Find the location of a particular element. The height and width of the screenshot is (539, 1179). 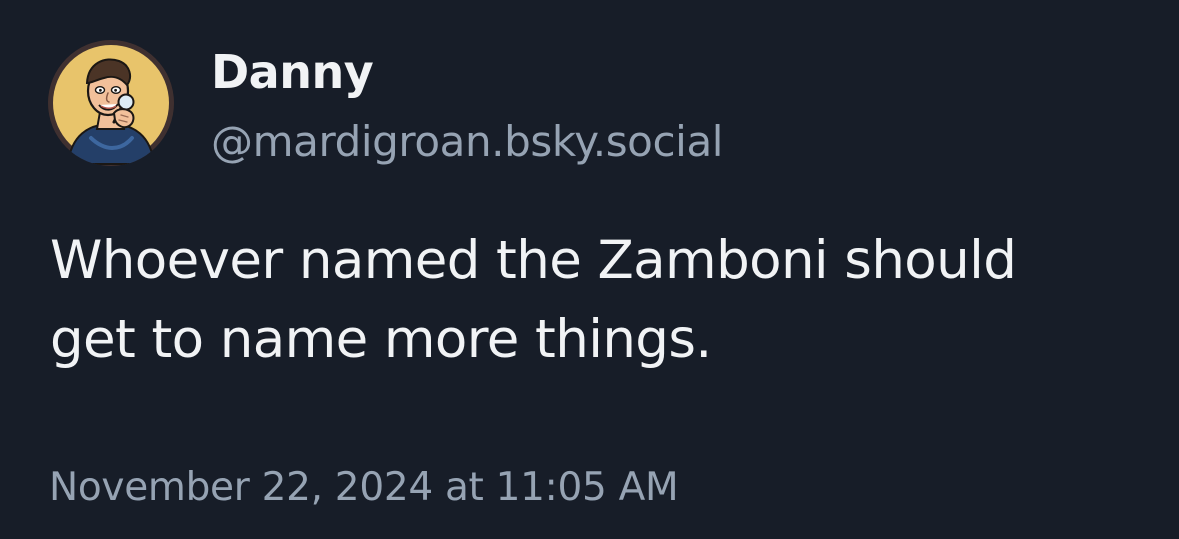

cartoon-avatar-icon is located at coordinates (111, 103).